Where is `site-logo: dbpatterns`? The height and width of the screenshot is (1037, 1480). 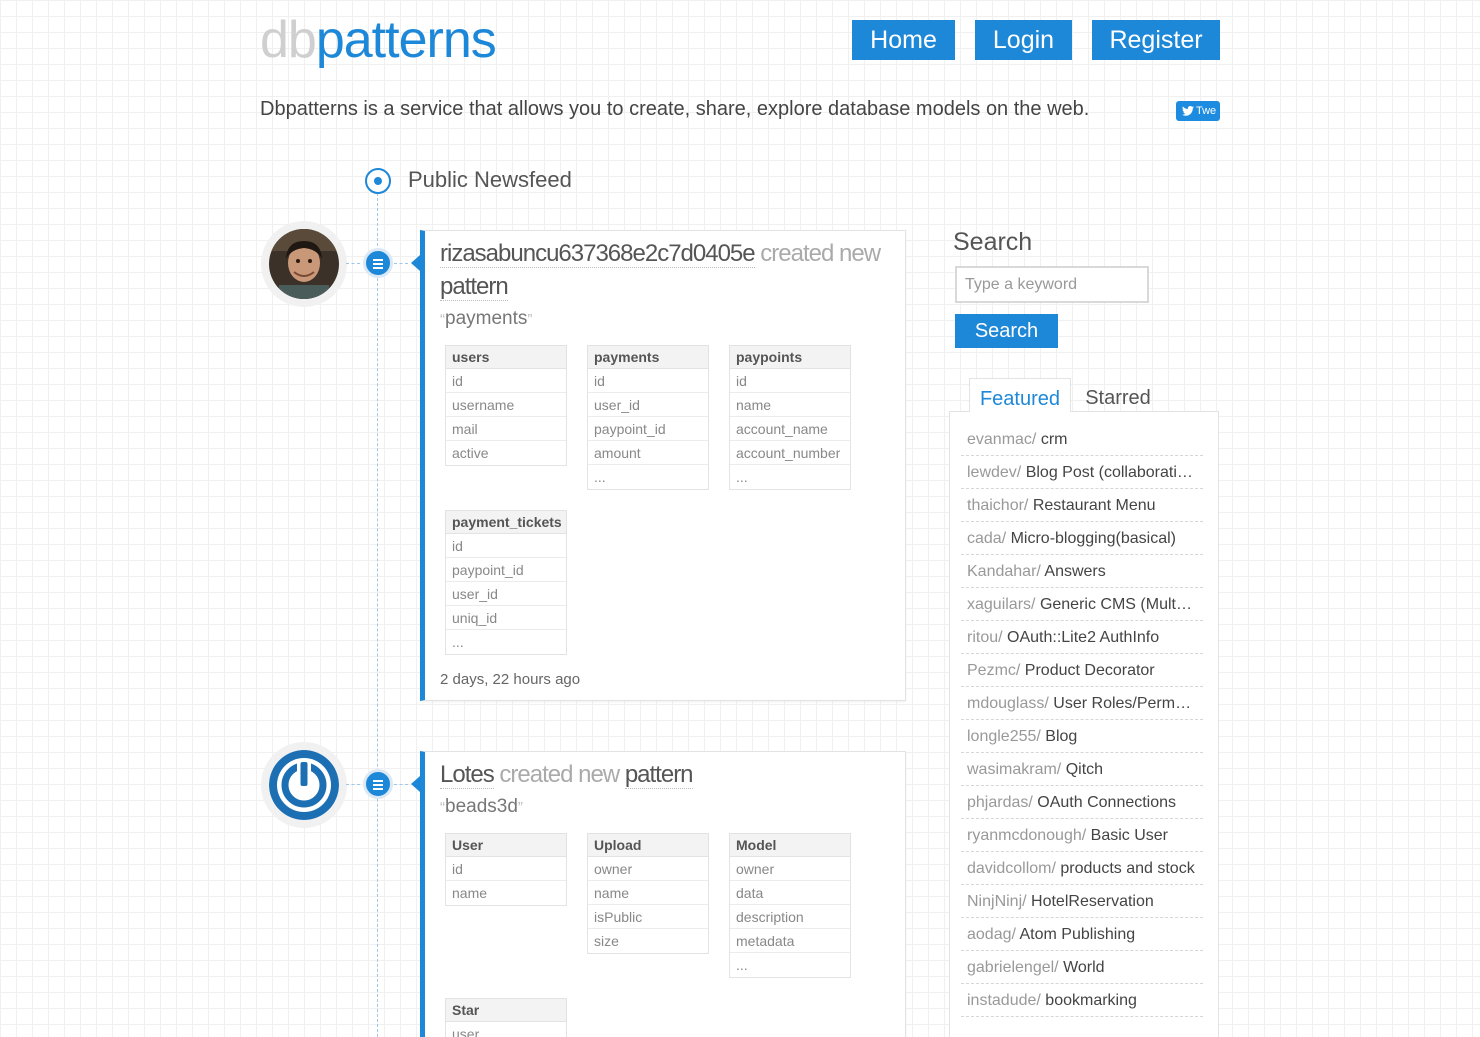
site-logo: dbpatterns is located at coordinates (378, 40).